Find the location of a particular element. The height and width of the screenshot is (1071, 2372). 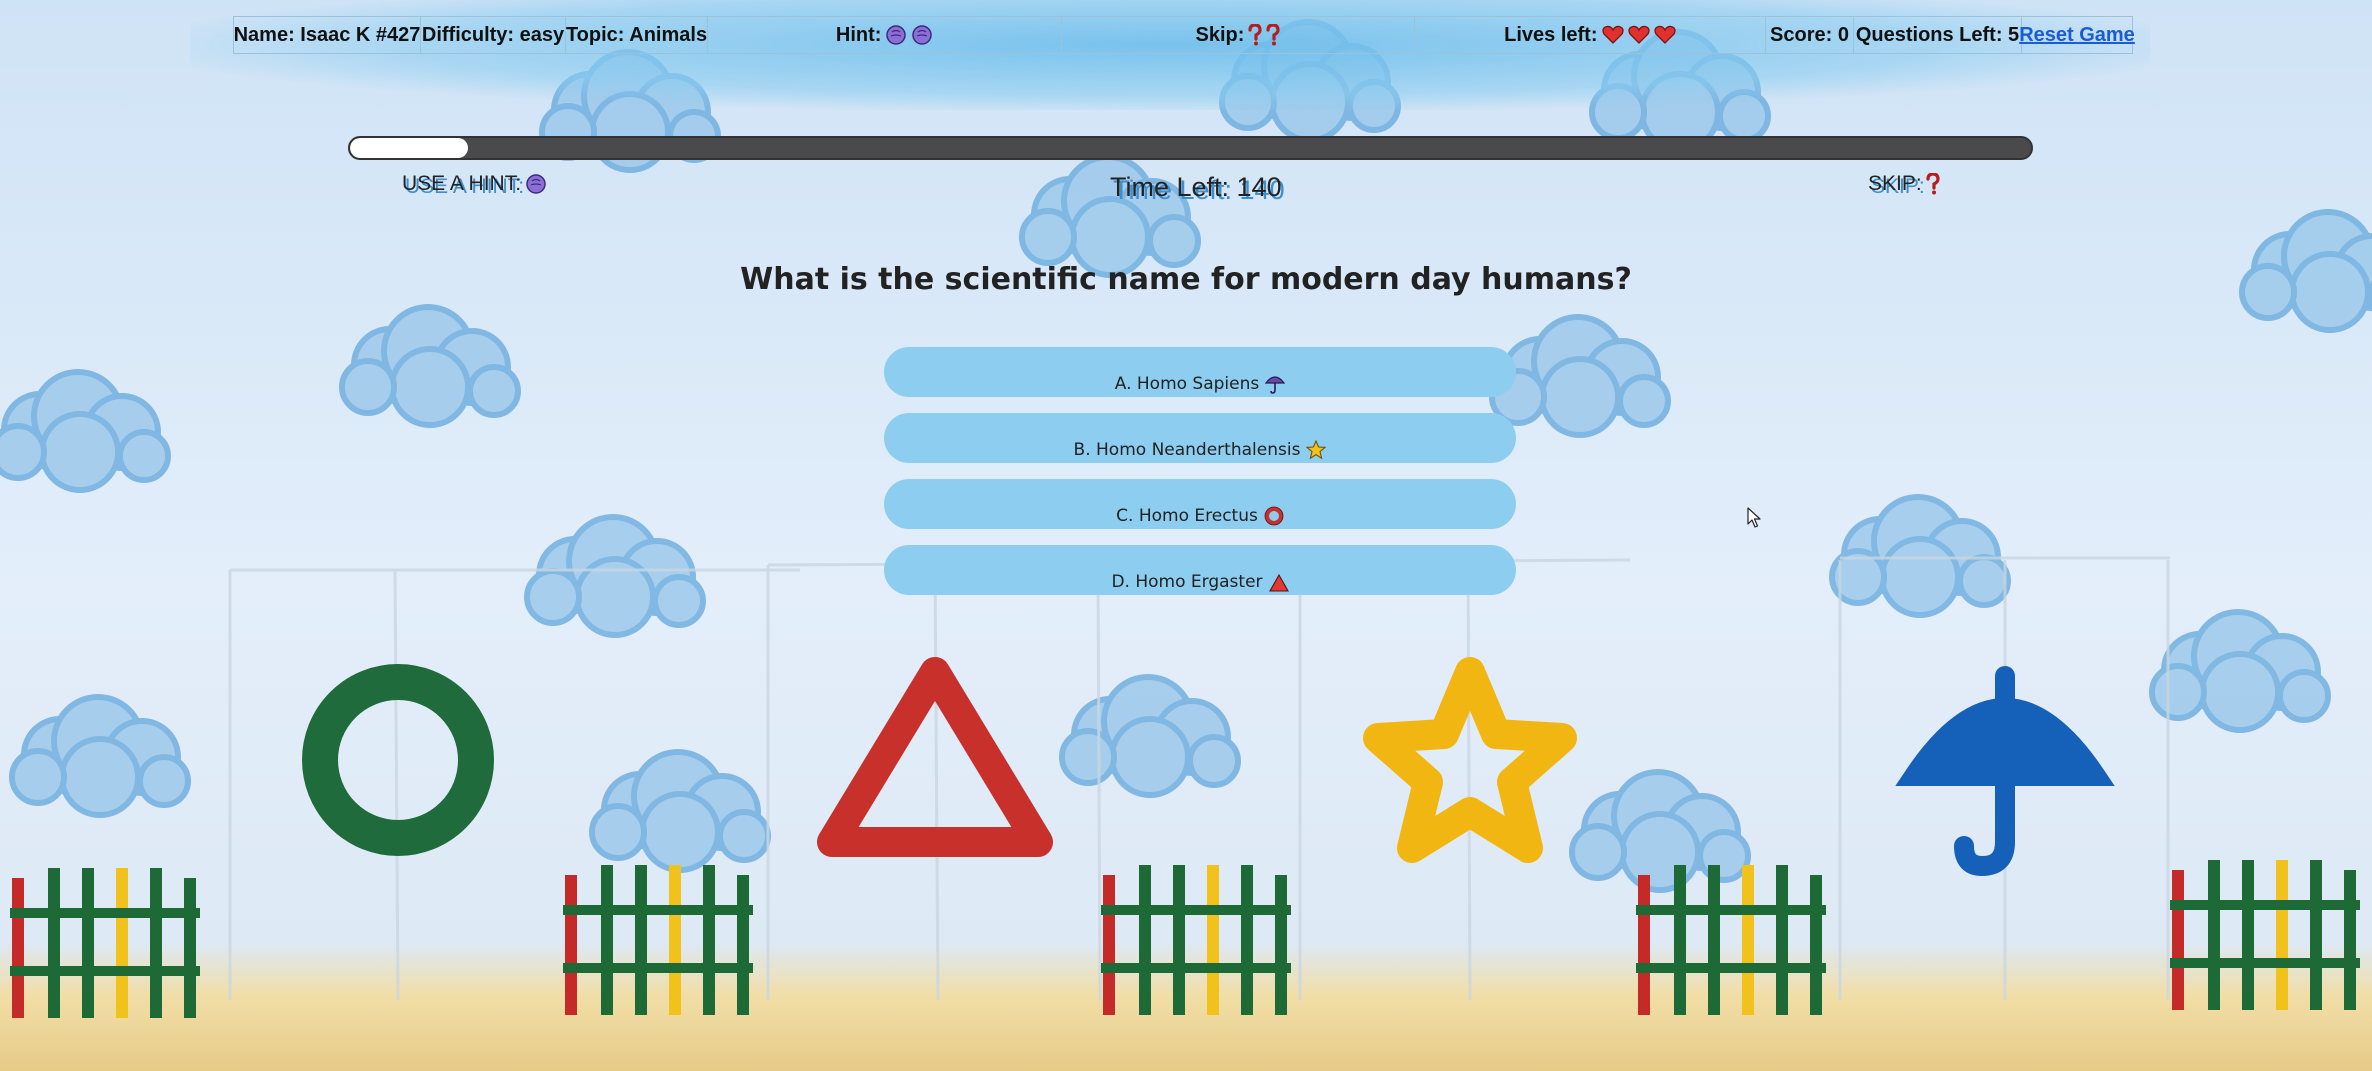

answer-b-button: B. Homo Neanderthalensis is located at coordinates (1200, 438).